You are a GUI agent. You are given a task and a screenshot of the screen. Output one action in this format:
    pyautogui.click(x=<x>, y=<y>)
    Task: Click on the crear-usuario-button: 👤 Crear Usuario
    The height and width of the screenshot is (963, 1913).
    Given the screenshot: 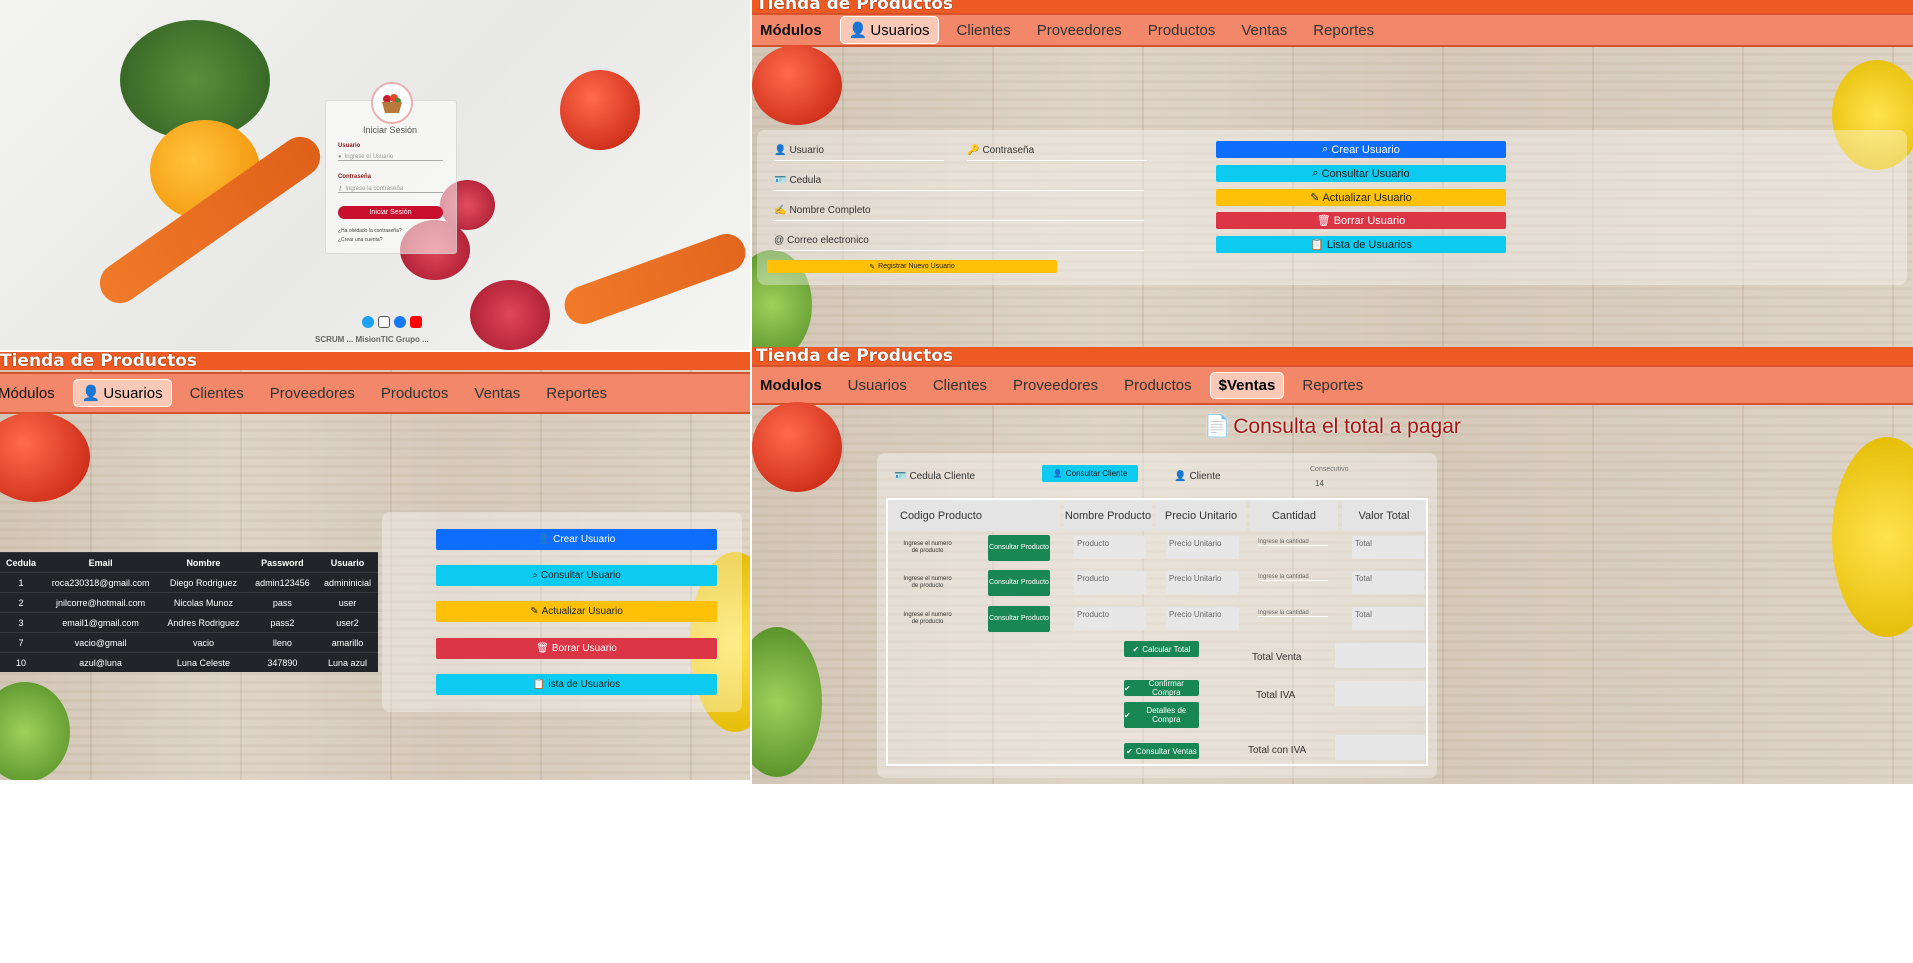 What is the action you would take?
    pyautogui.click(x=576, y=539)
    